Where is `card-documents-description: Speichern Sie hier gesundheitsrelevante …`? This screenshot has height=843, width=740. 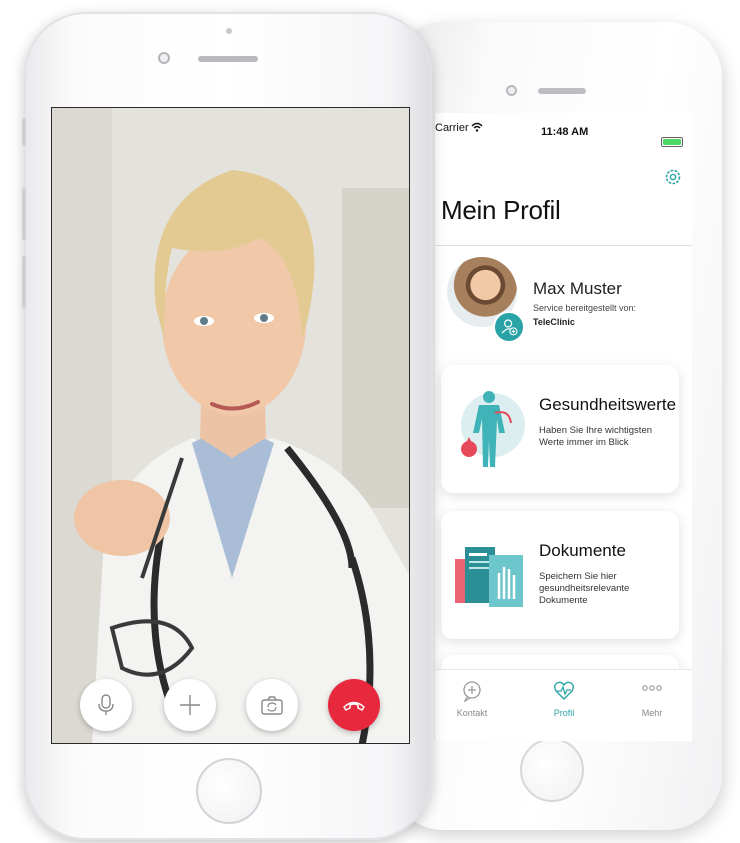 card-documents-description: Speichern Sie hier gesundheitsrelevante … is located at coordinates (584, 588).